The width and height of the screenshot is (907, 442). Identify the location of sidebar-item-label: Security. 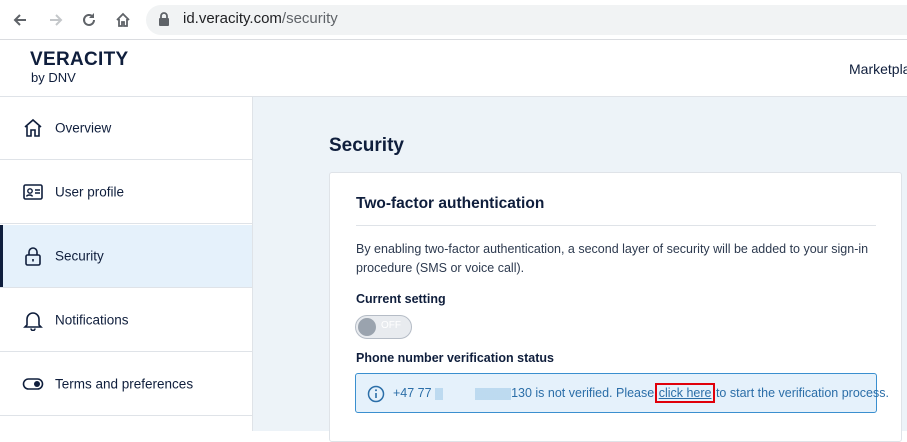
(79, 256).